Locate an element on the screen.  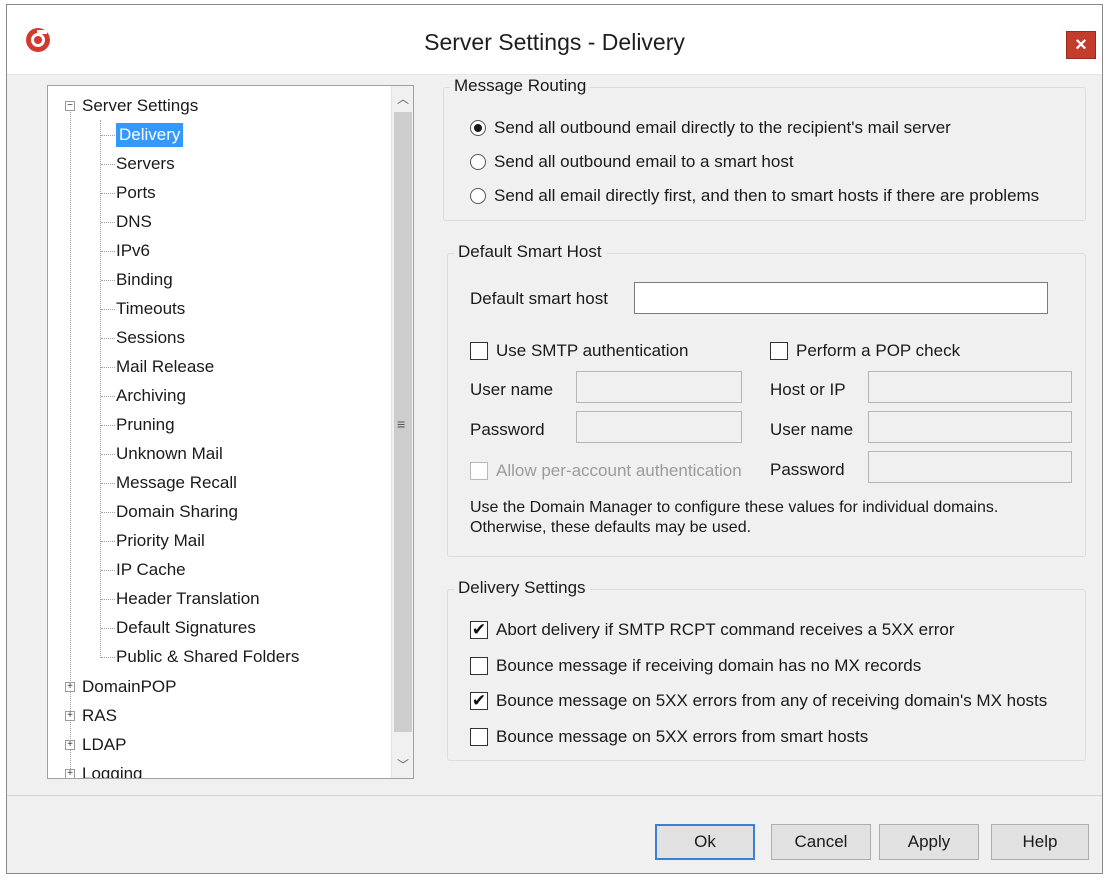
collapse-icon: − is located at coordinates (70, 106).